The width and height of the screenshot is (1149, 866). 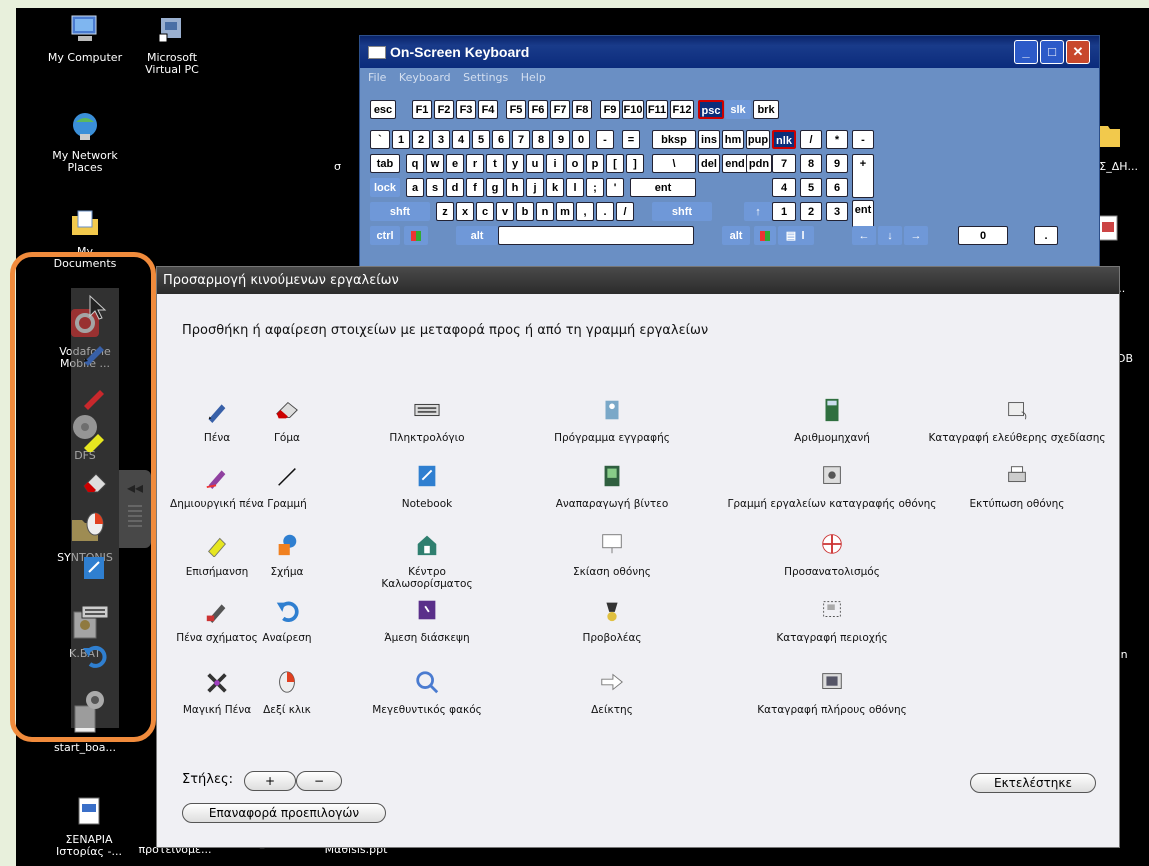 What do you see at coordinates (385, 187) in the screenshot?
I see `osk-key: lock` at bounding box center [385, 187].